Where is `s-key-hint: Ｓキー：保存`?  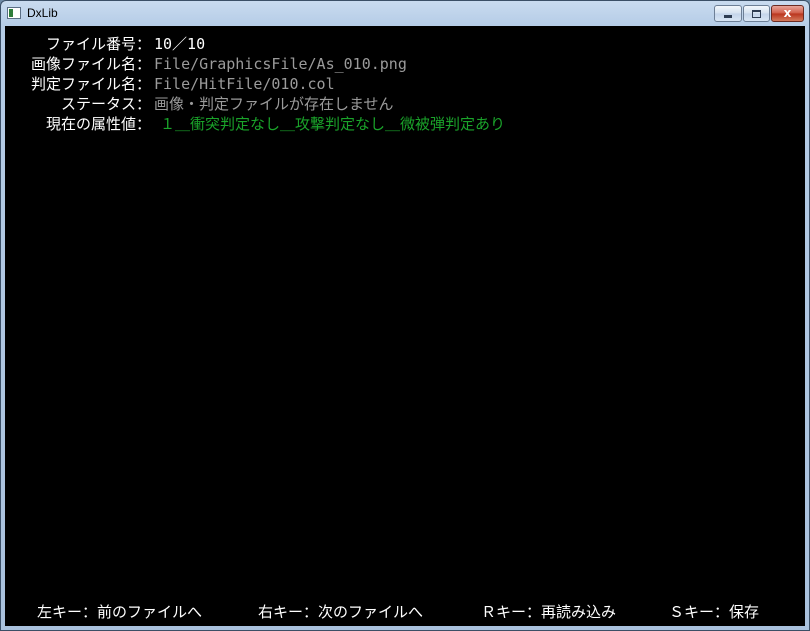 s-key-hint: Ｓキー：保存 is located at coordinates (714, 612).